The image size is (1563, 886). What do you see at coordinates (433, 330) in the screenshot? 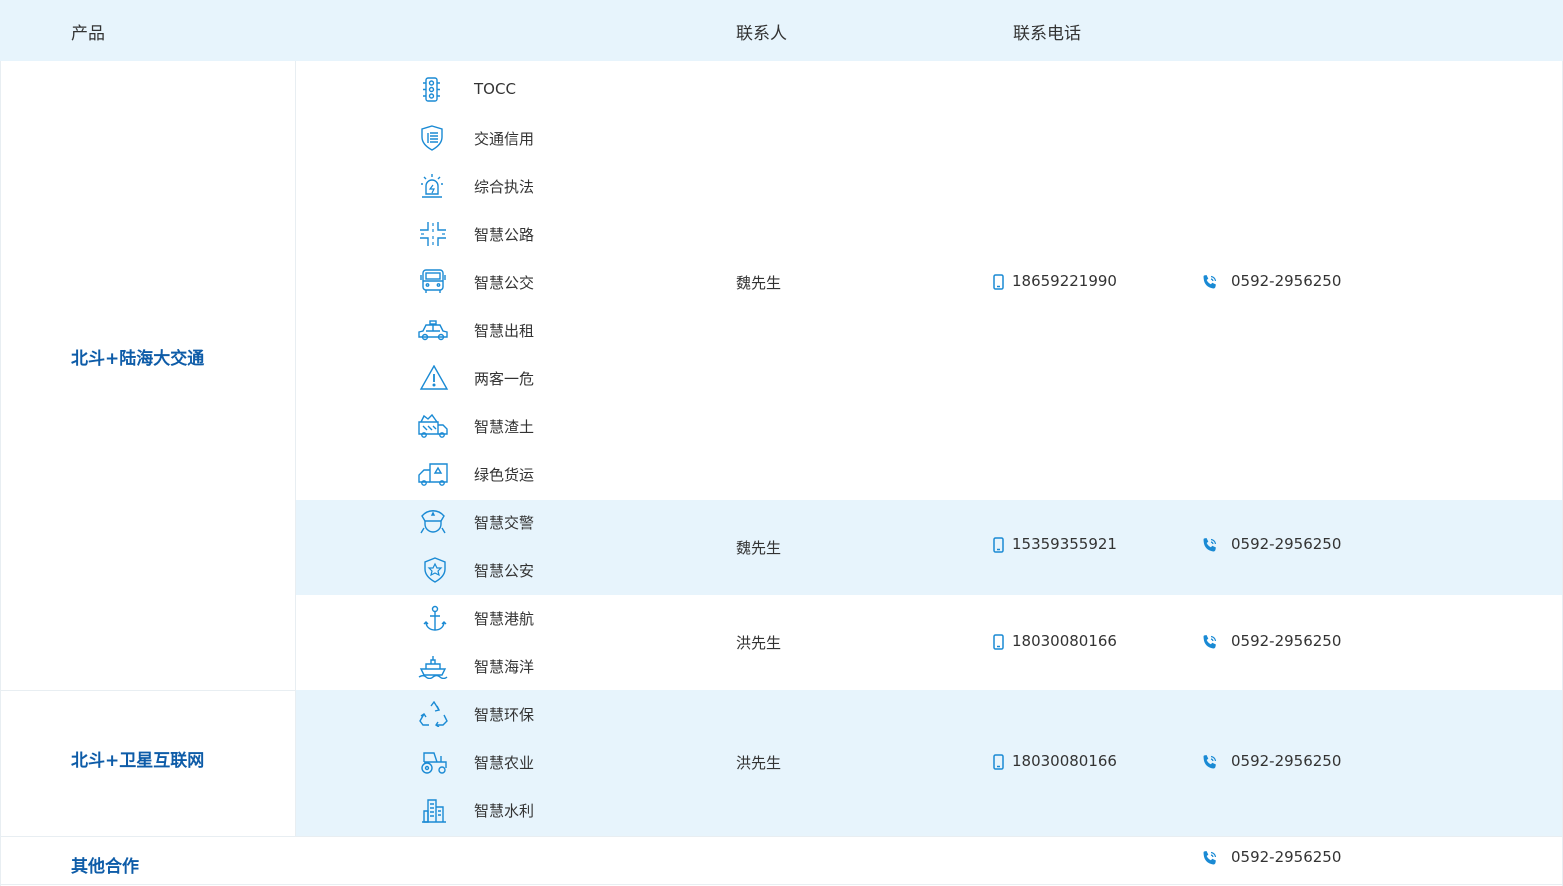
I see `taxi-icon` at bounding box center [433, 330].